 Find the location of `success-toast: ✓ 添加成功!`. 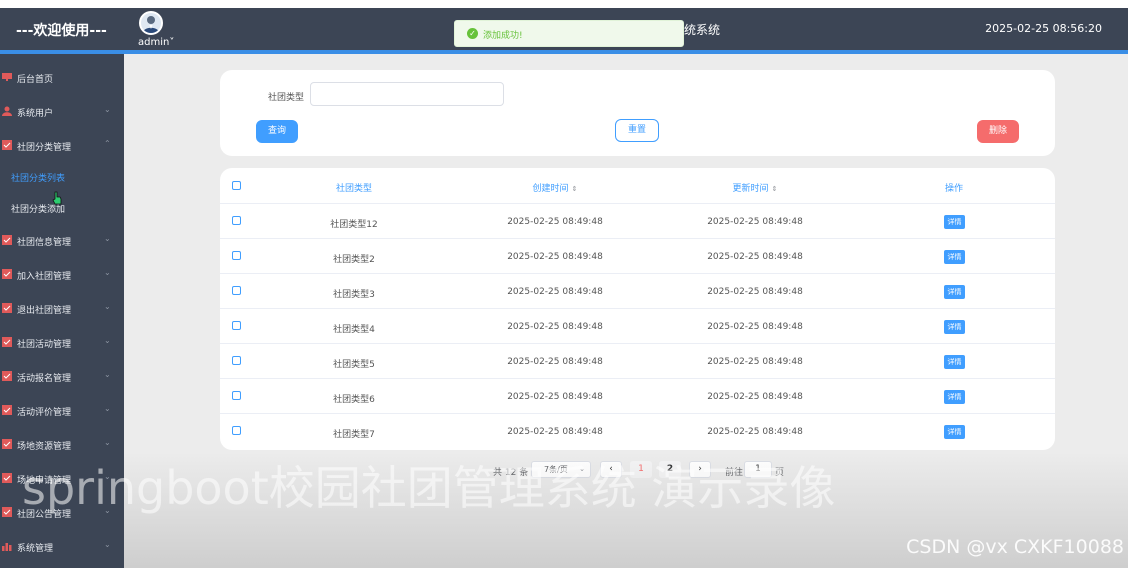

success-toast: ✓ 添加成功! is located at coordinates (569, 33).